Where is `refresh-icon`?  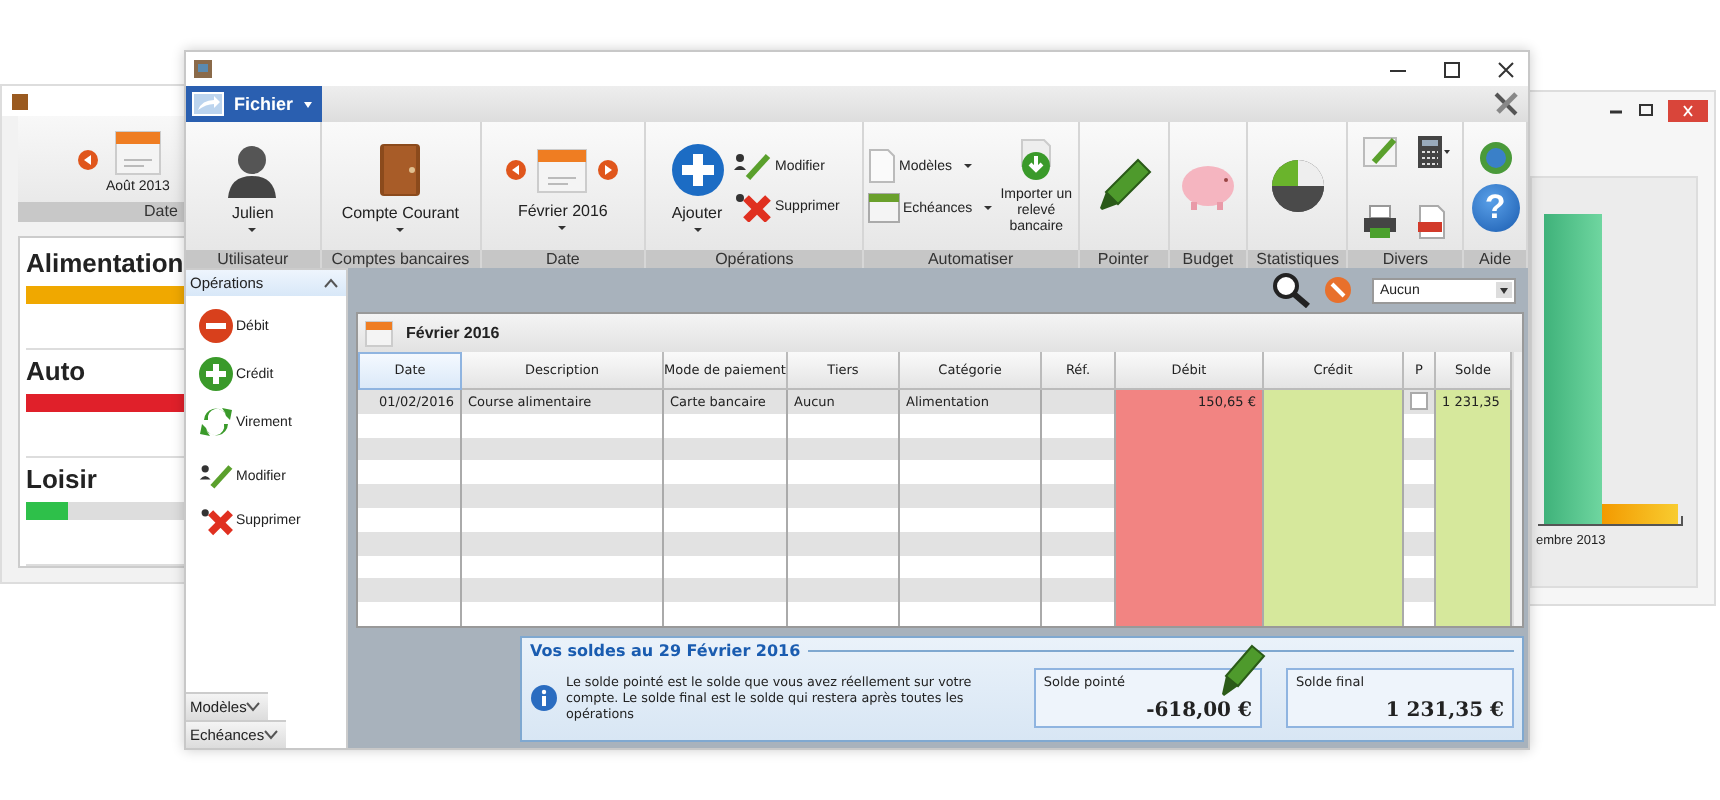 refresh-icon is located at coordinates (216, 422).